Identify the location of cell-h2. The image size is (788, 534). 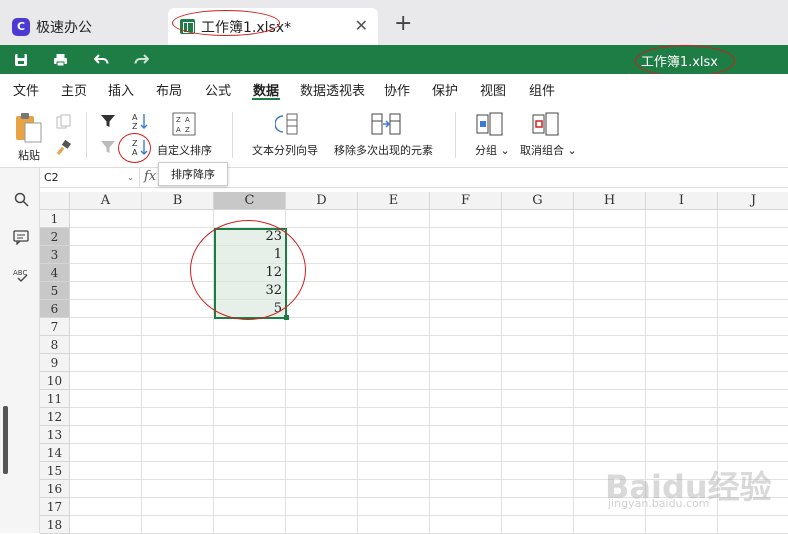
(610, 237).